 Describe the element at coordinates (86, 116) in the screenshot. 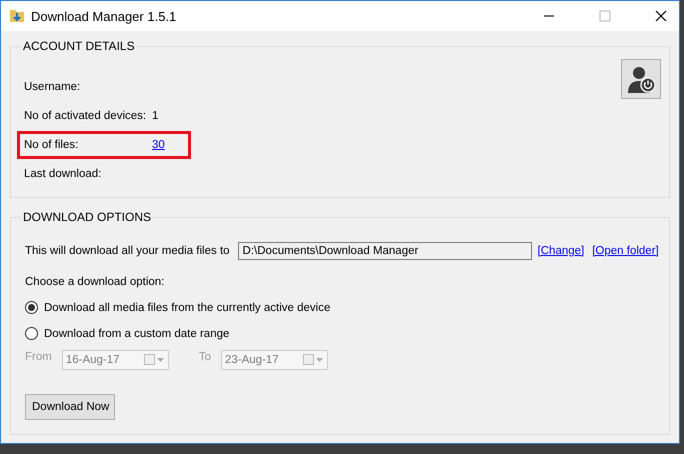

I see `field-label: No of activated devices:` at that location.